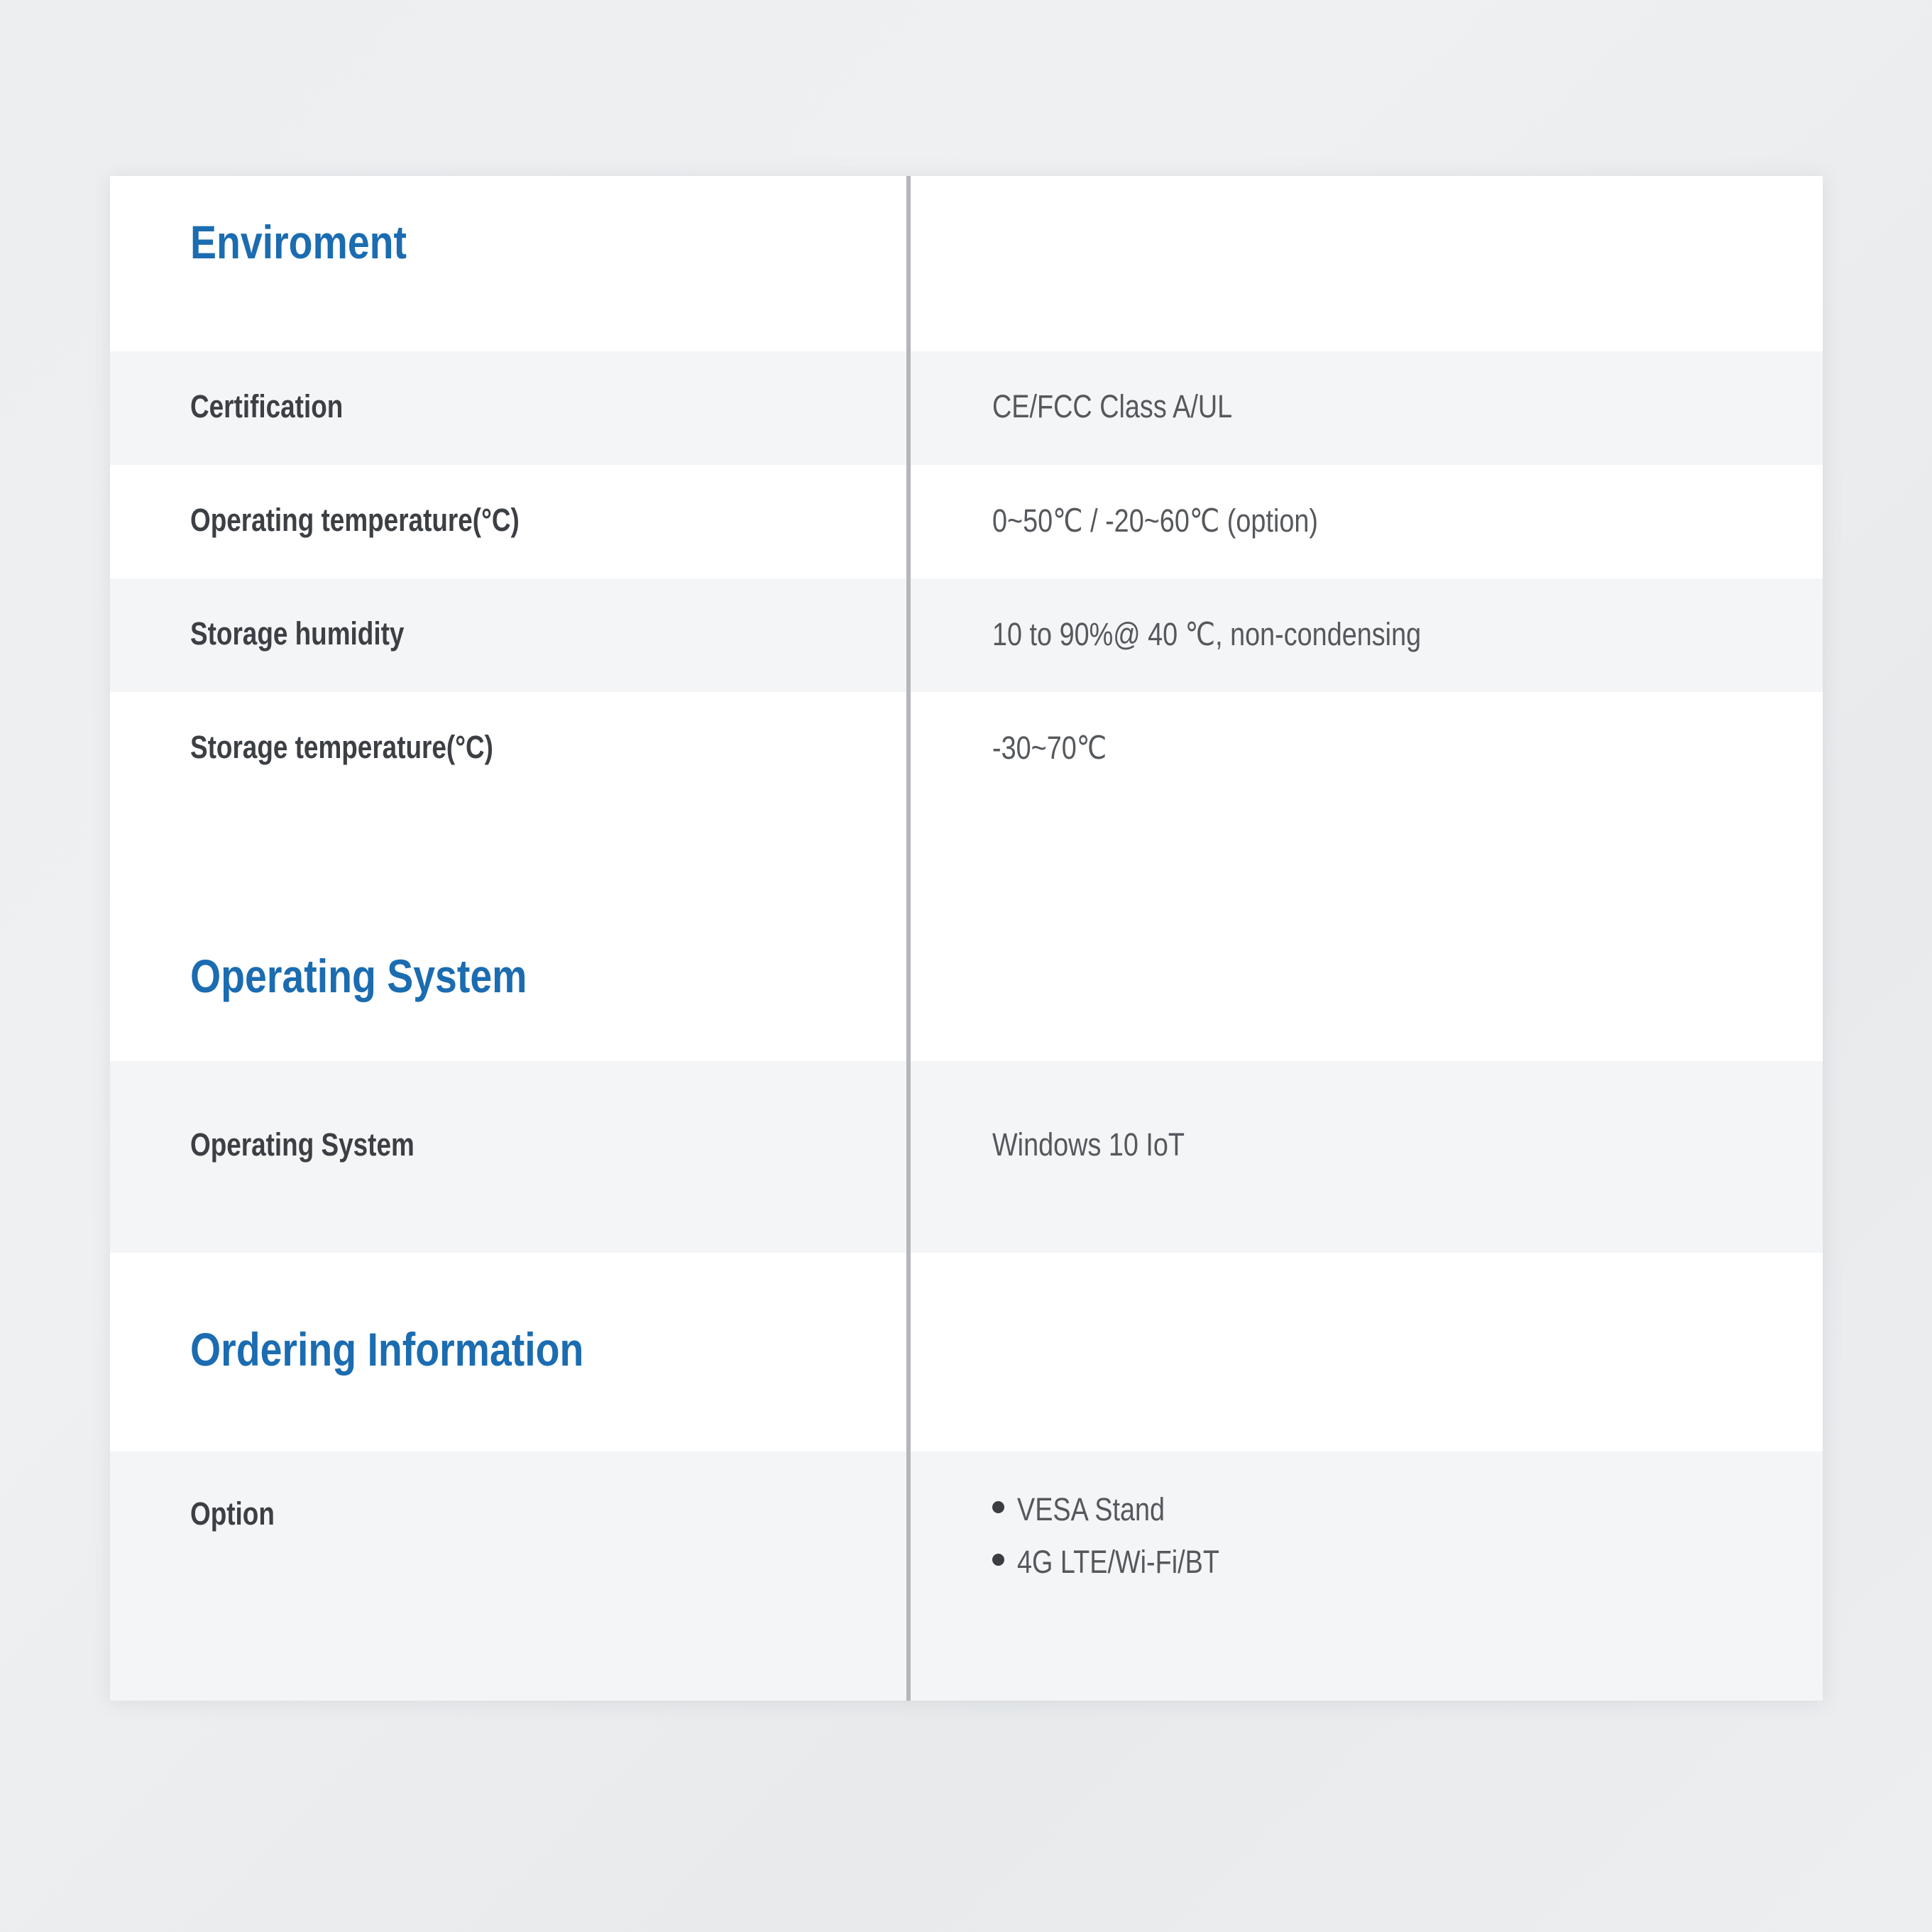 The width and height of the screenshot is (1932, 1932). What do you see at coordinates (966, 997) in the screenshot?
I see `section-header-row-operating-system: Operating System` at bounding box center [966, 997].